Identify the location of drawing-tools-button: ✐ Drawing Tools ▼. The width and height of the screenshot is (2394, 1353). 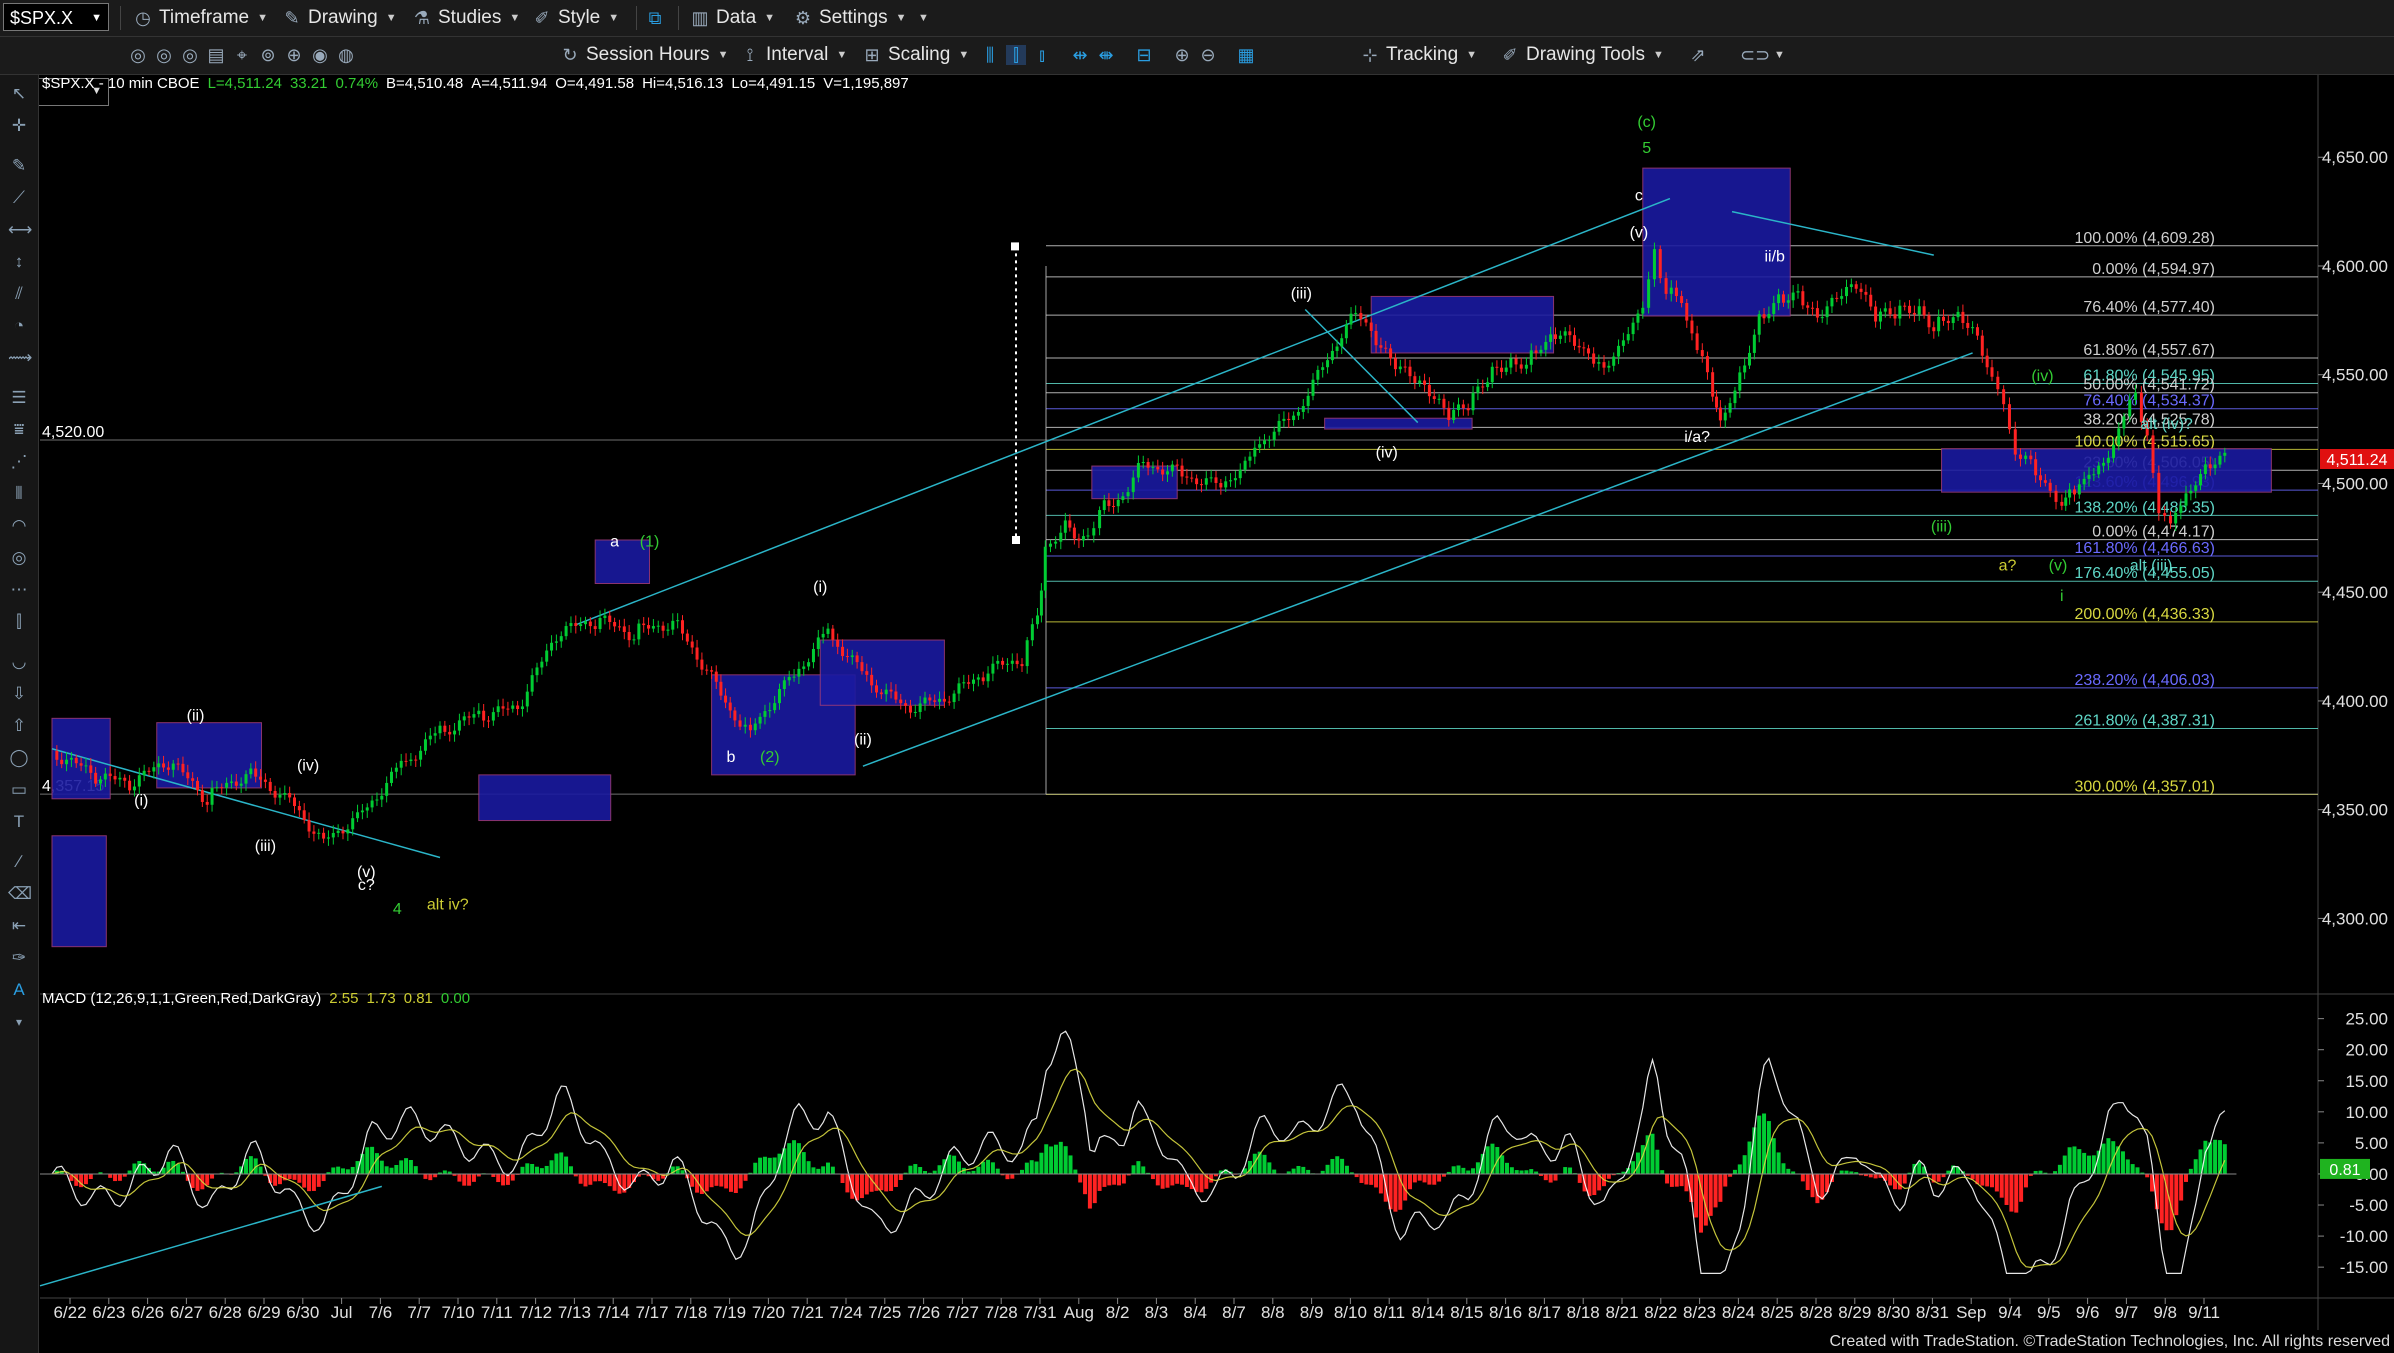
(1581, 55).